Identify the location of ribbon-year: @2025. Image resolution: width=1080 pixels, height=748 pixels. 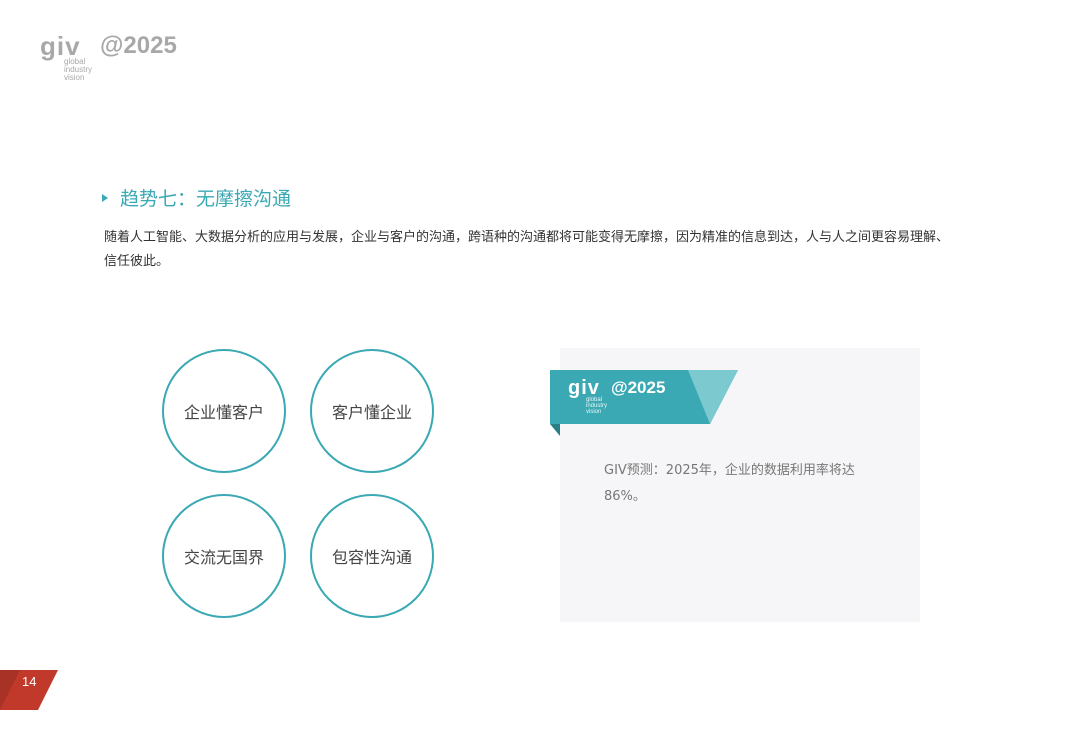
(638, 387).